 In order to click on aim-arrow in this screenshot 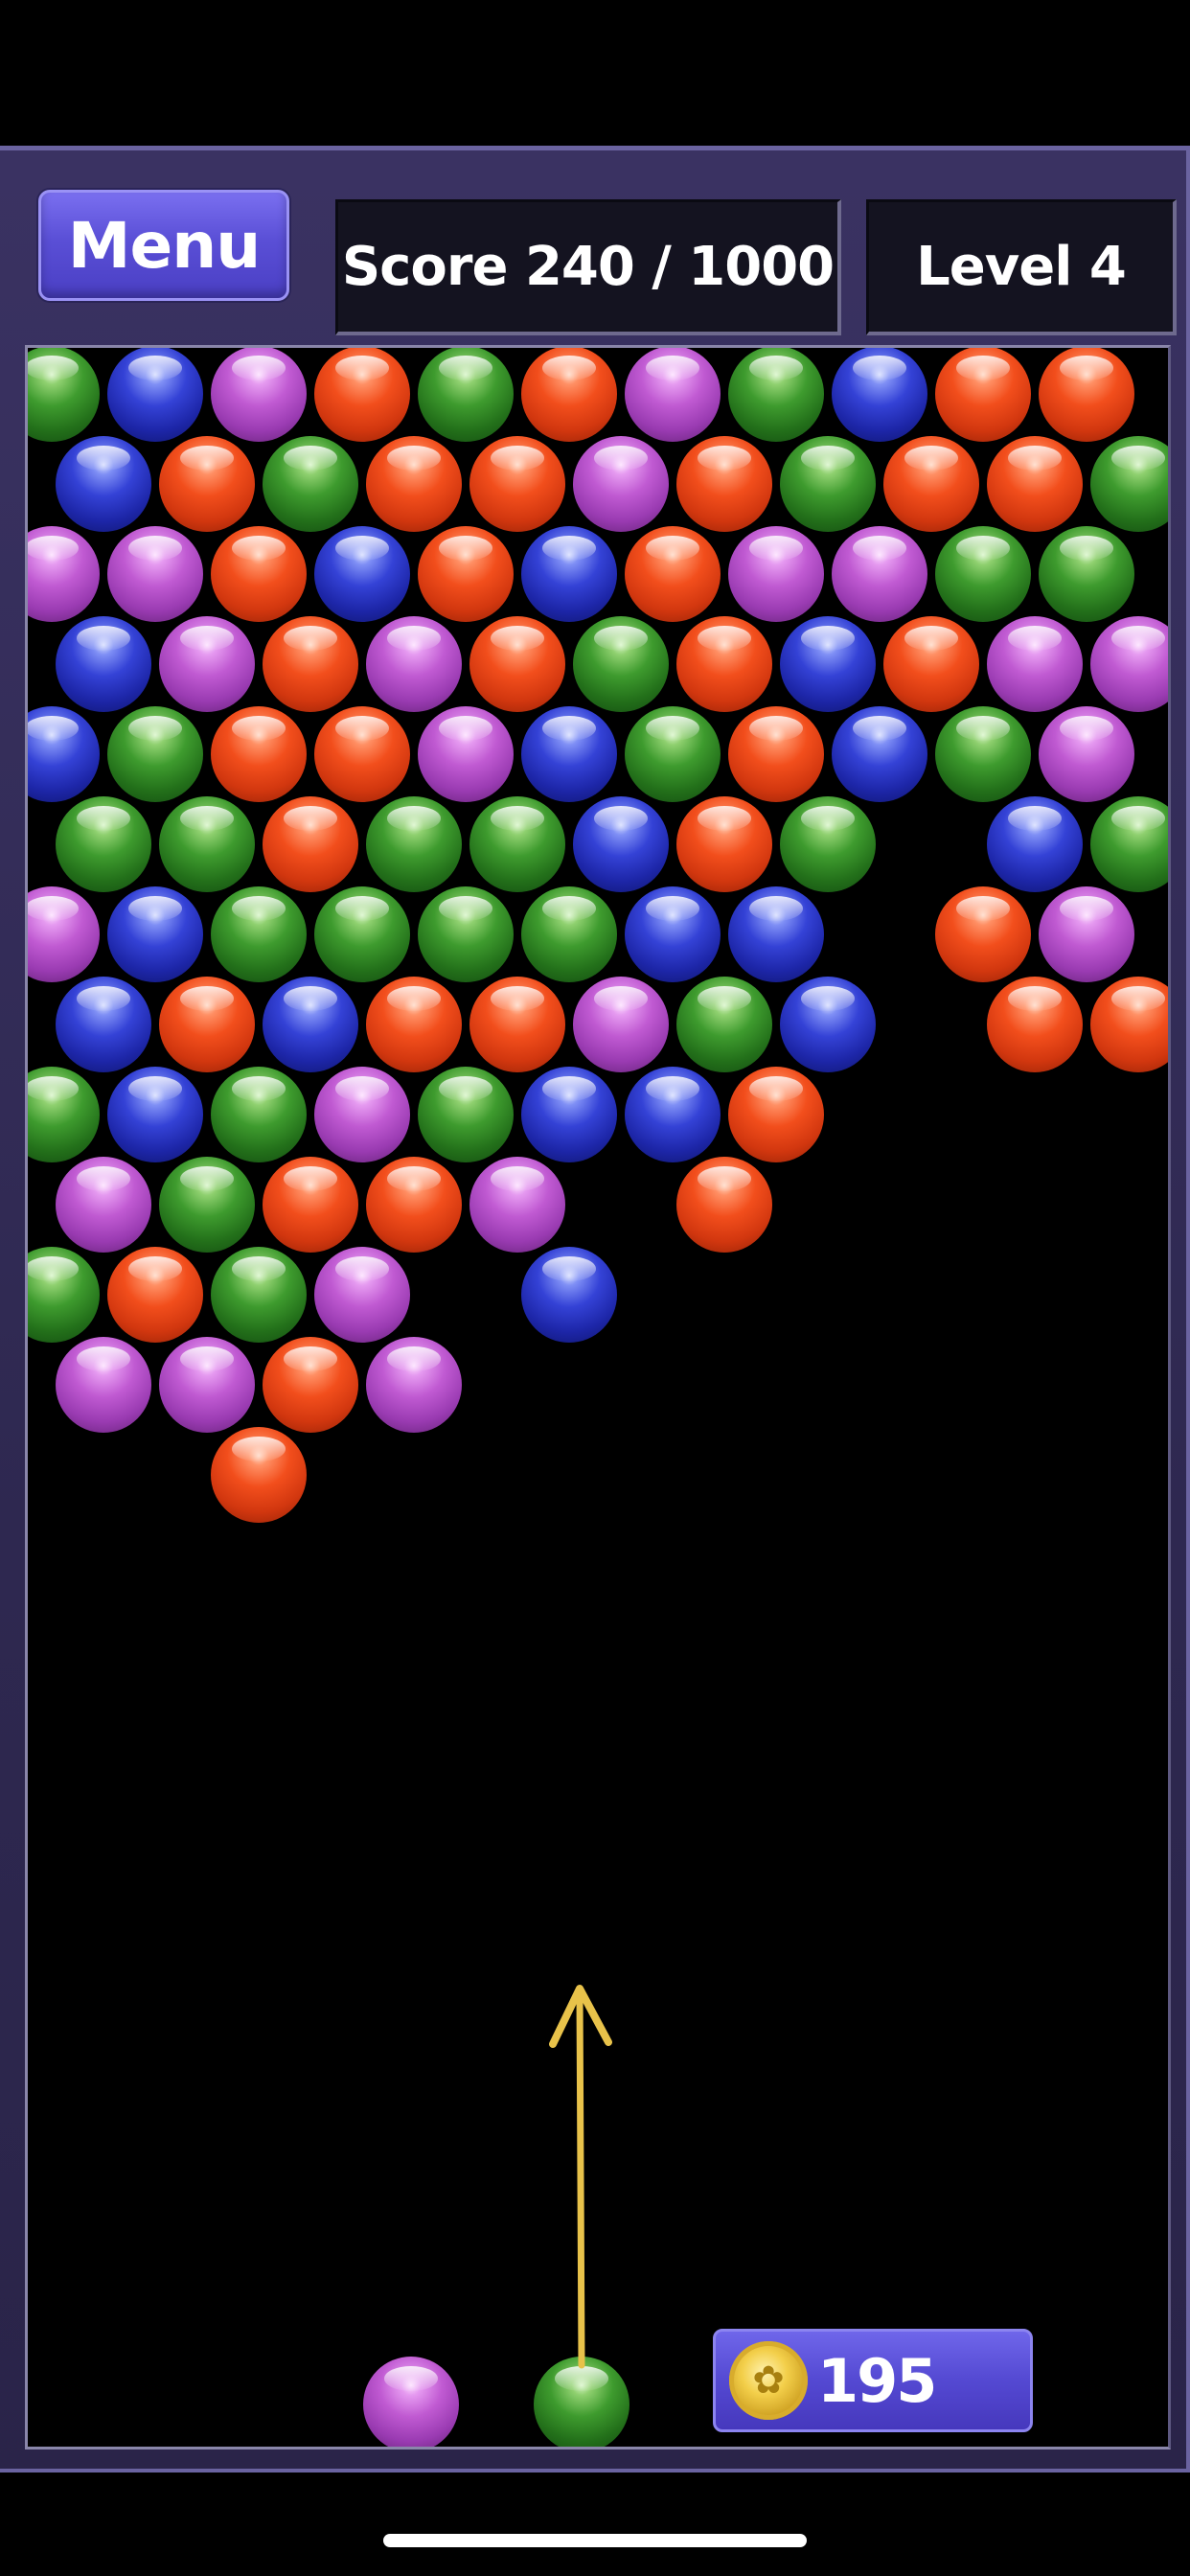, I will do `click(580, 2177)`.